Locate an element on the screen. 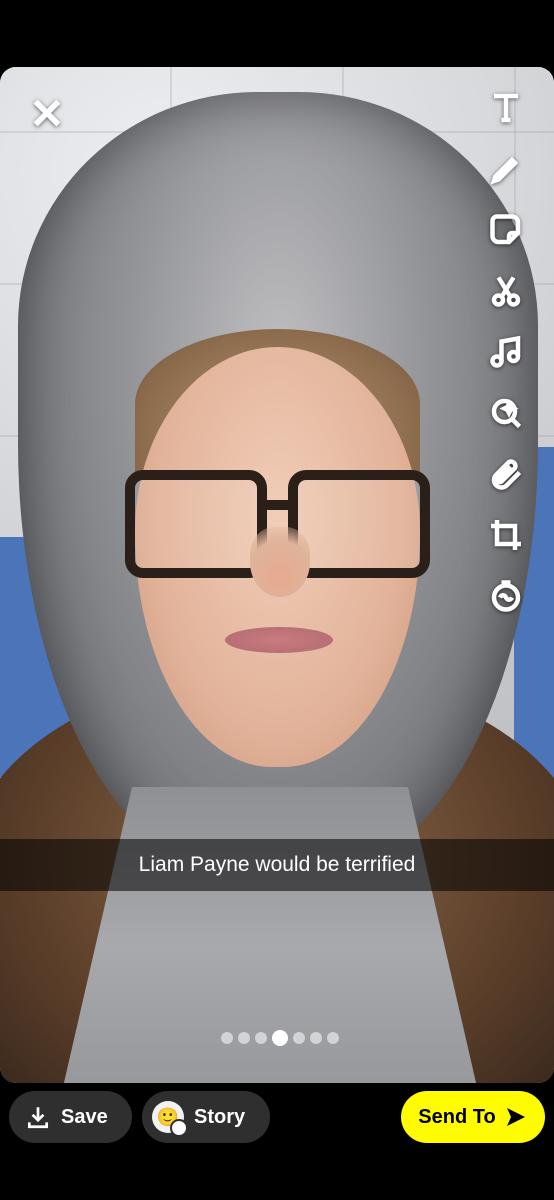  sticker-tool is located at coordinates (506, 232).